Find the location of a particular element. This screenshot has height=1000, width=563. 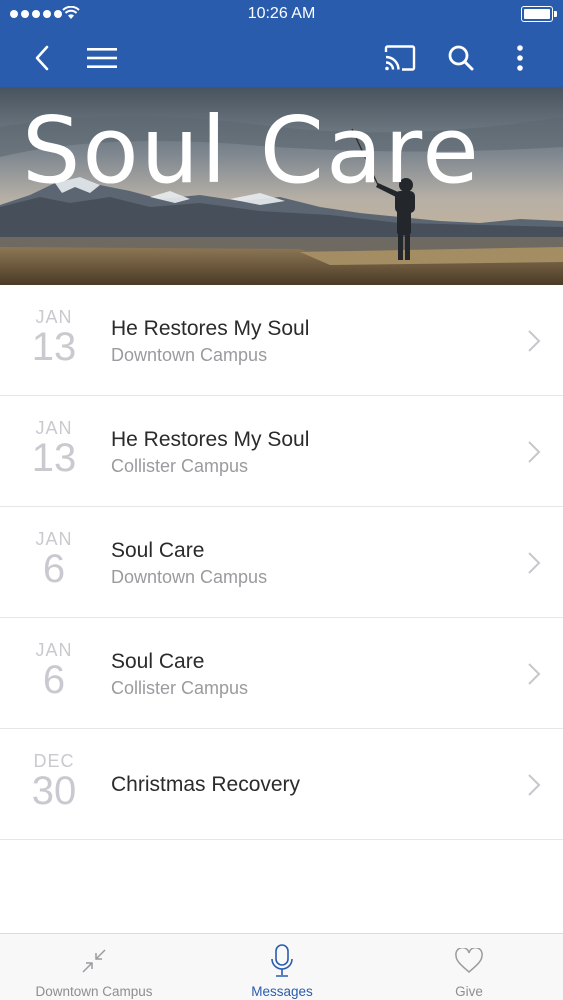

message-row: JAN 6 Soul Care Downtown Campus is located at coordinates (281, 562).